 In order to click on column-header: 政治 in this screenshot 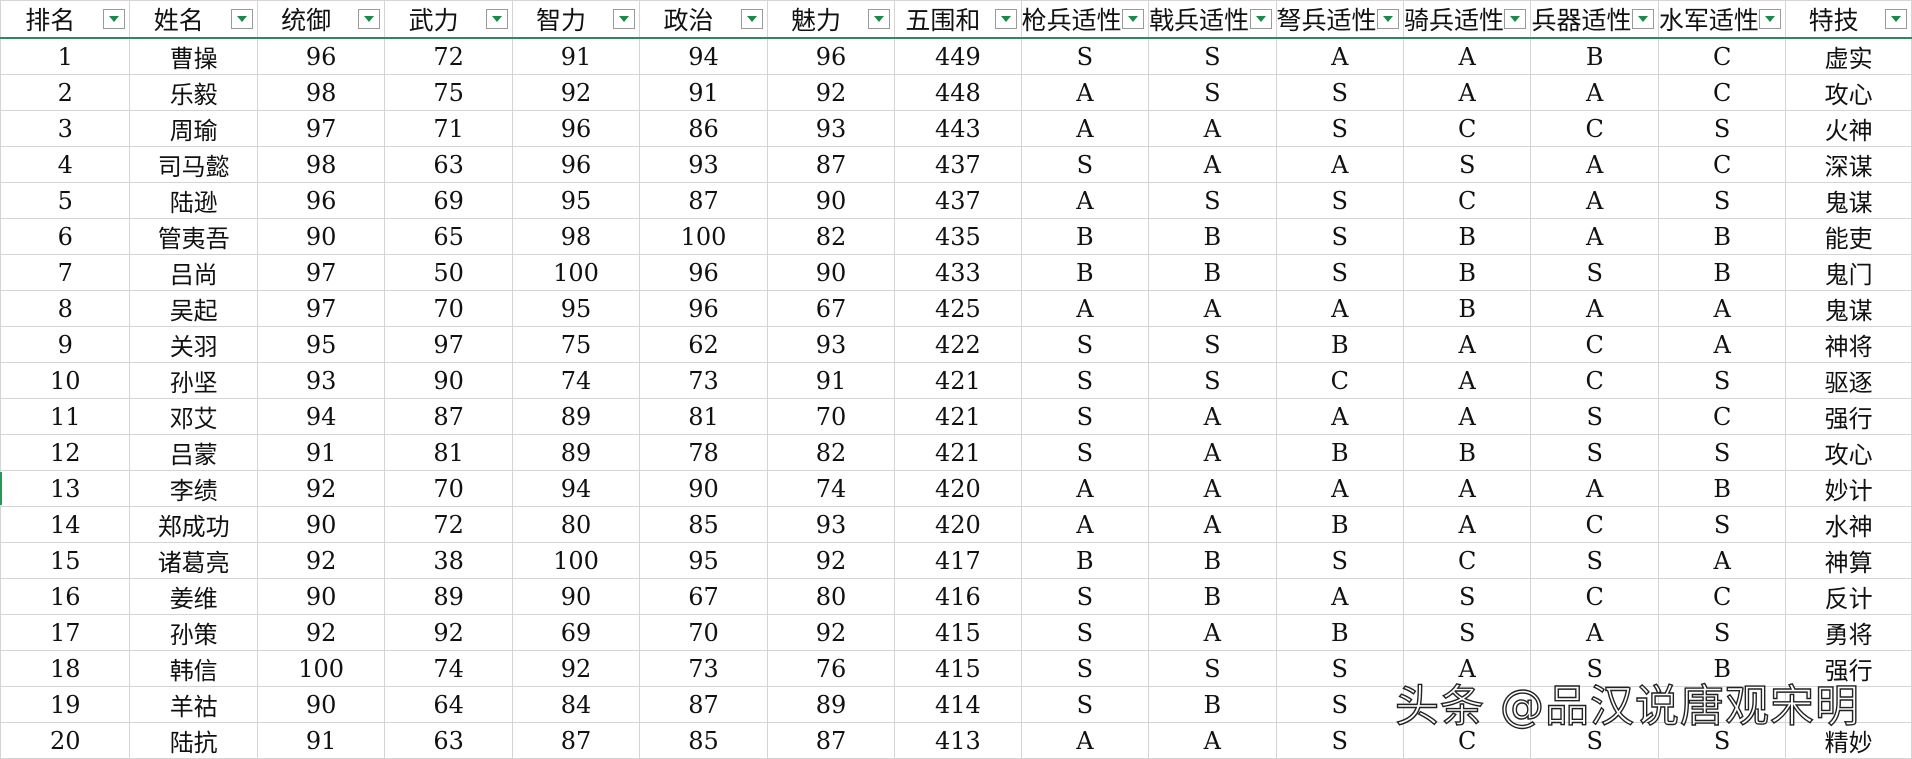, I will do `click(703, 19)`.